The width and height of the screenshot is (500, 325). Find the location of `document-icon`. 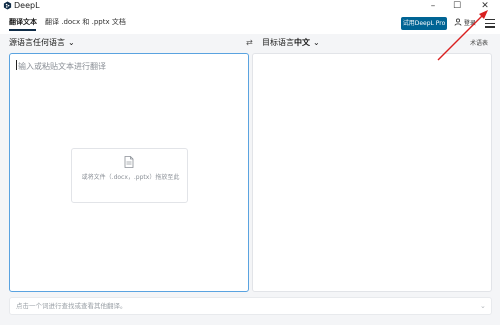

document-icon is located at coordinates (129, 162).